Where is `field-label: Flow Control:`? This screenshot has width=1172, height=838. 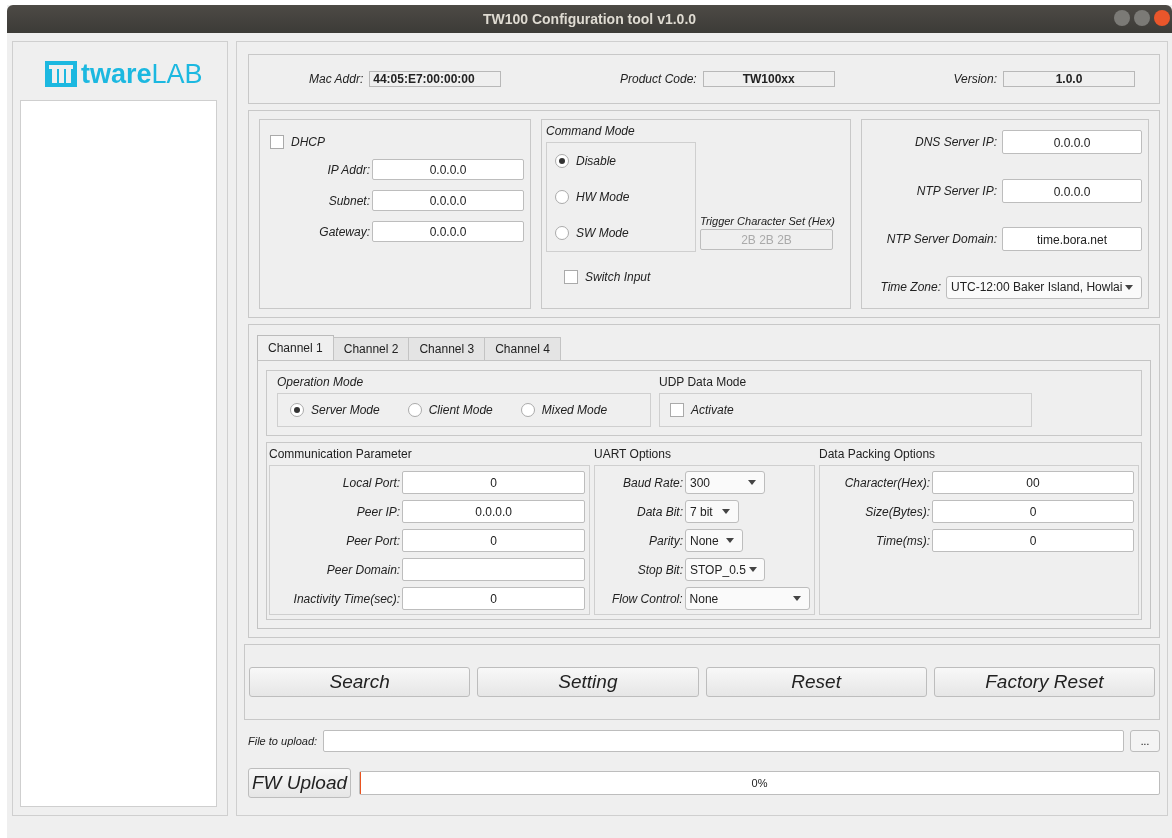 field-label: Flow Control: is located at coordinates (646, 598).